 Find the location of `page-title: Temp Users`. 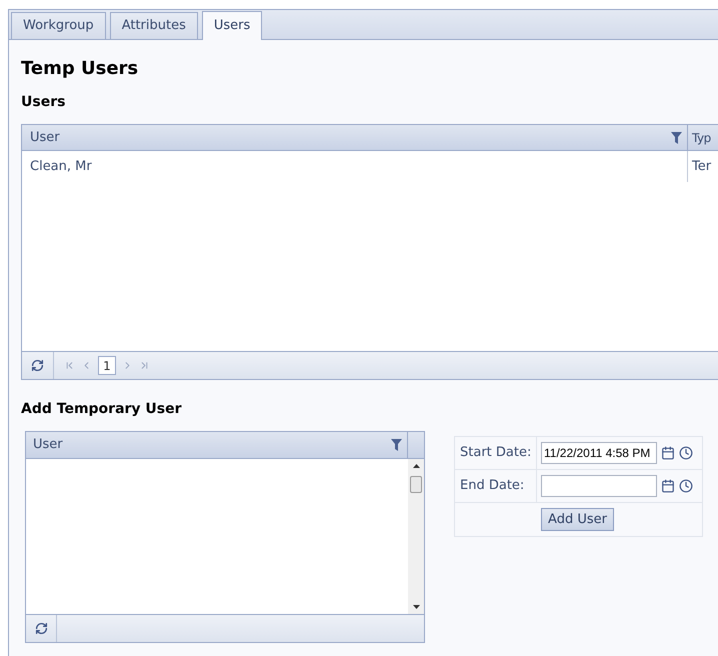

page-title: Temp Users is located at coordinates (80, 69).